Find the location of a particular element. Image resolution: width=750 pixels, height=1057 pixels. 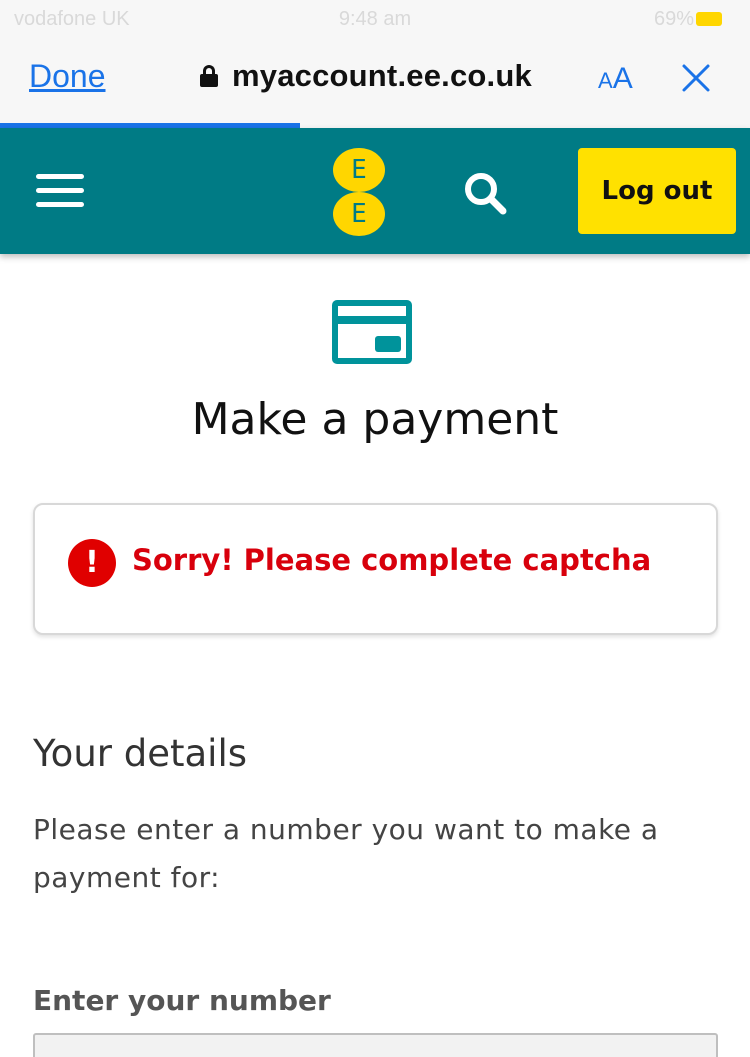

hamburger-menu-icon is located at coordinates (60, 191).